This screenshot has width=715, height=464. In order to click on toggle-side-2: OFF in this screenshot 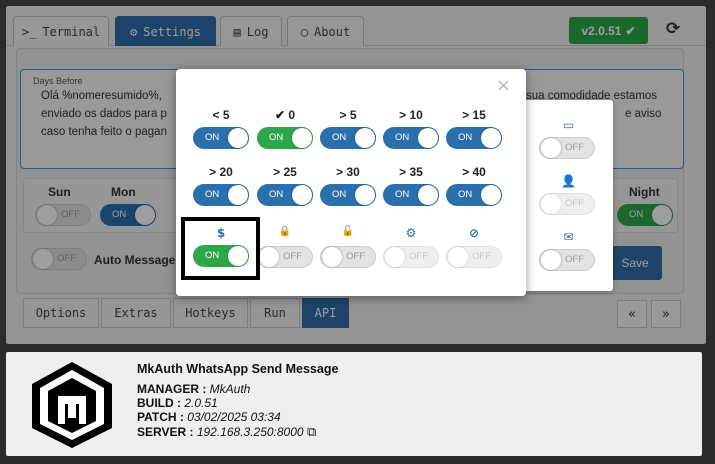, I will do `click(567, 204)`.